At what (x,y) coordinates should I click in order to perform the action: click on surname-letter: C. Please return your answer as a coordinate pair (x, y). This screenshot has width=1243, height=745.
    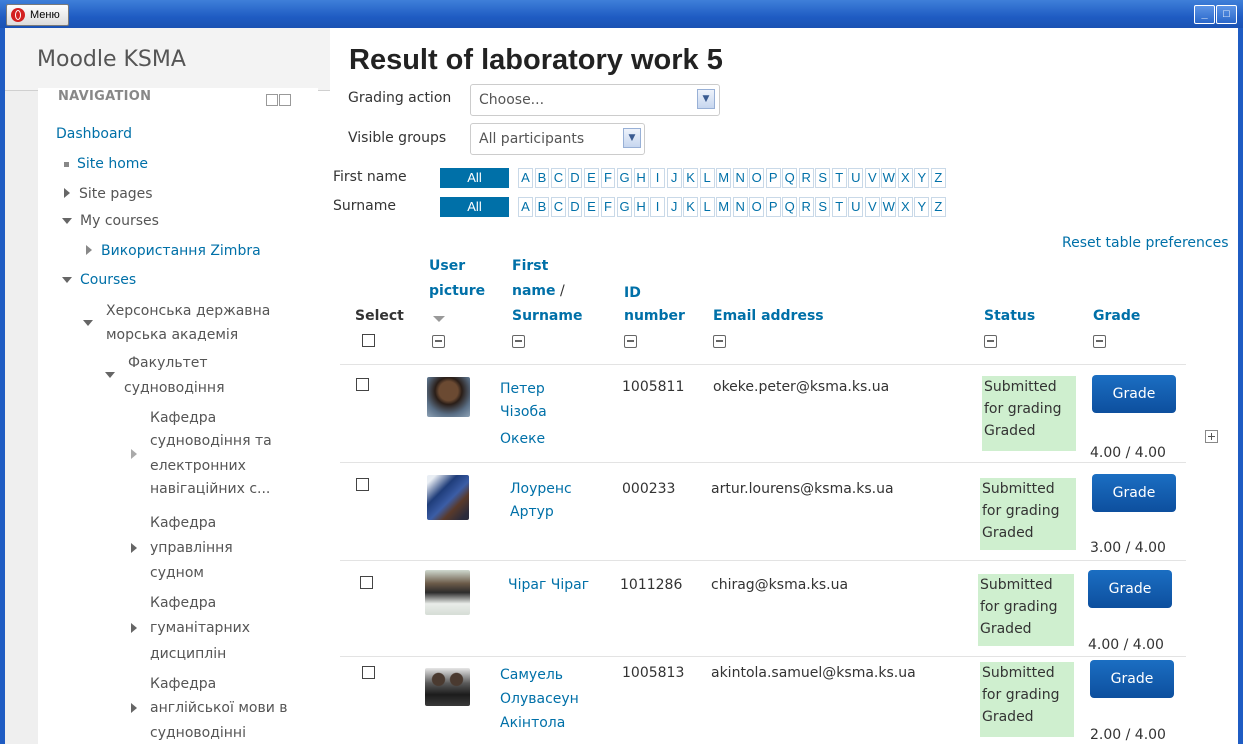
    Looking at the image, I should click on (558, 207).